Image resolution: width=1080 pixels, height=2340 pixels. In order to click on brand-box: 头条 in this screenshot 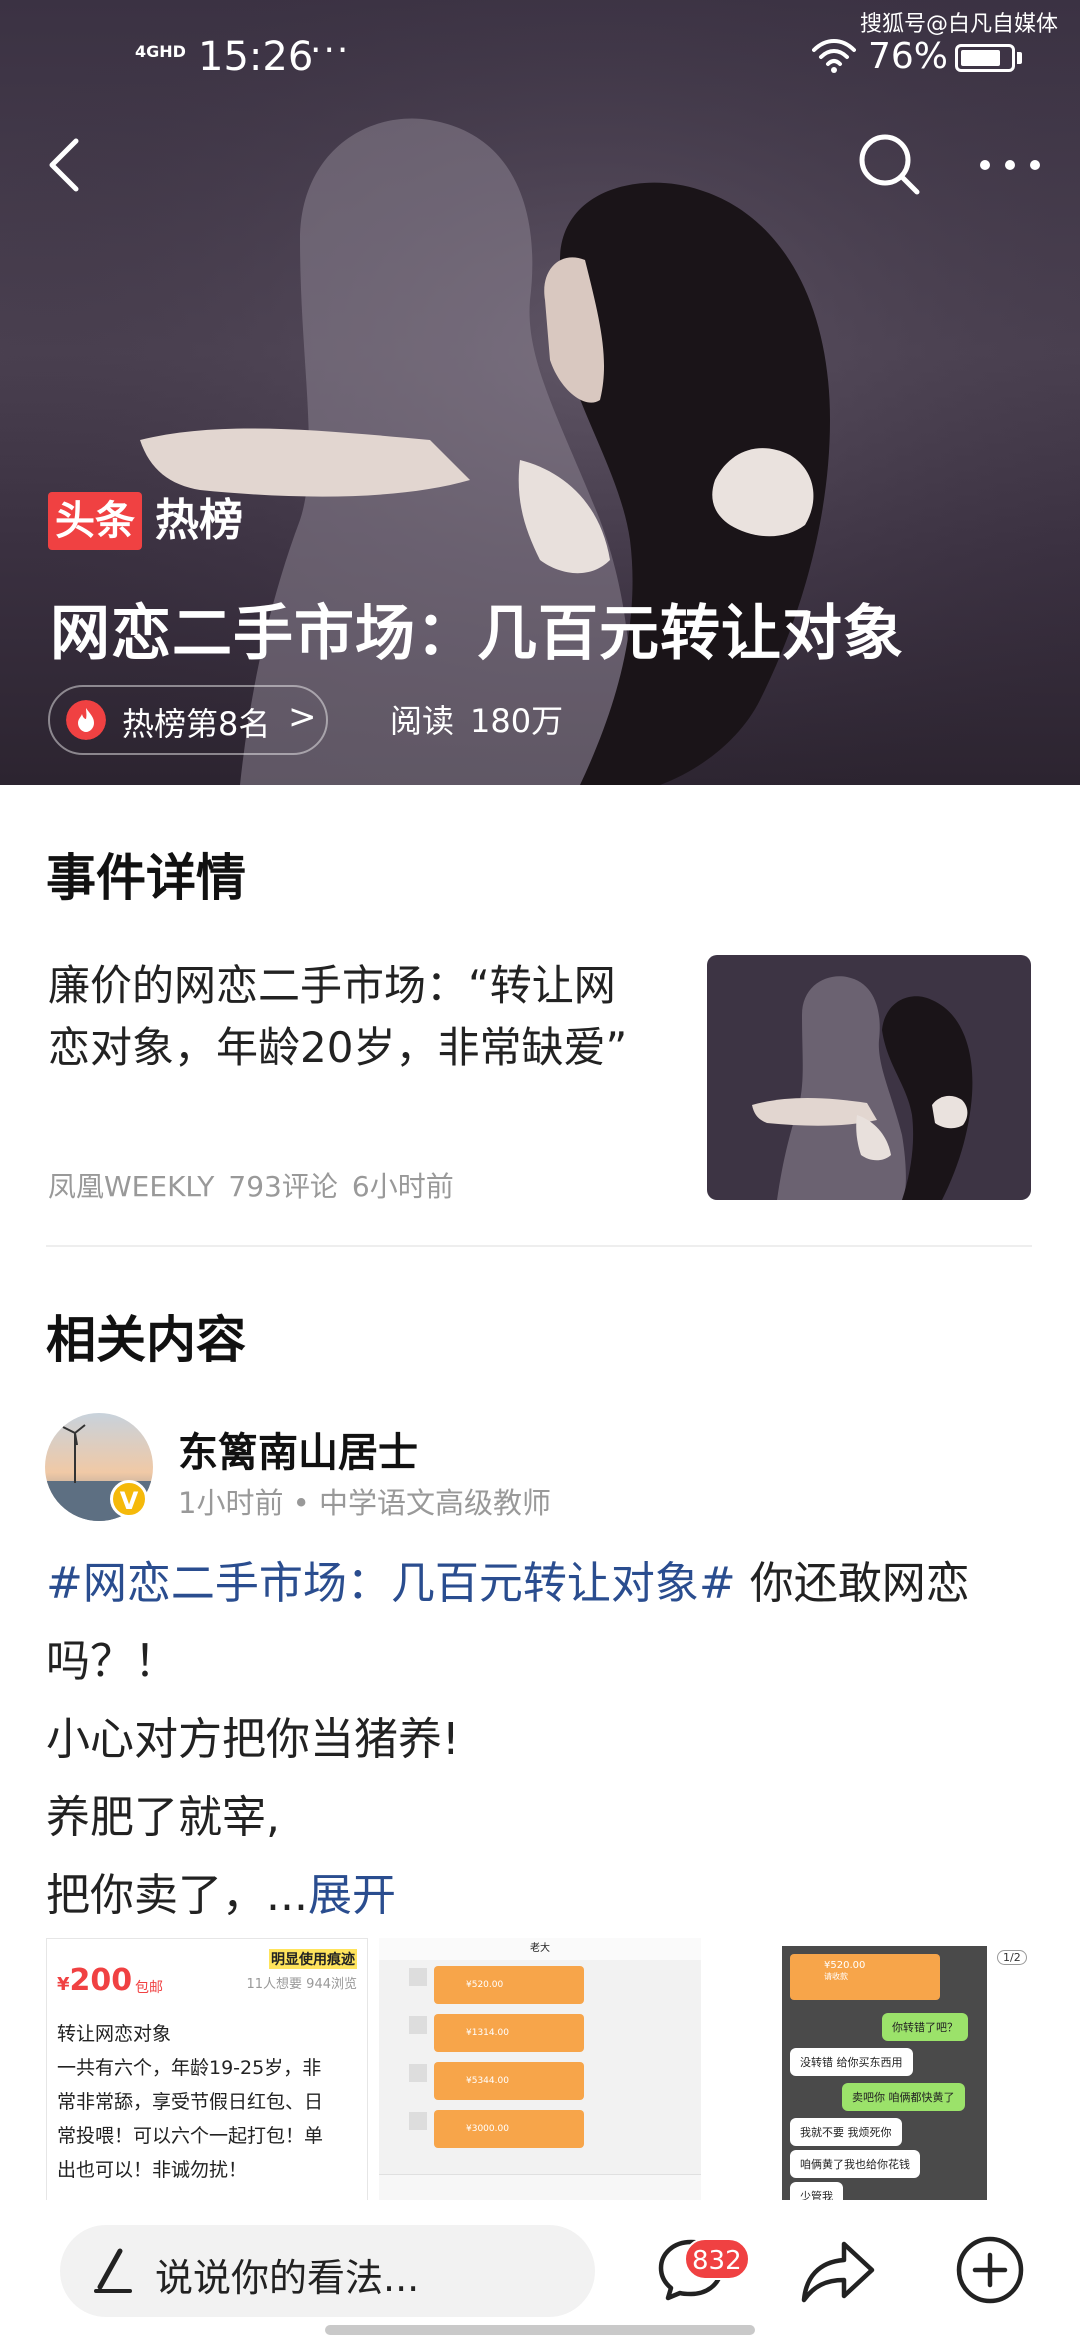, I will do `click(95, 521)`.